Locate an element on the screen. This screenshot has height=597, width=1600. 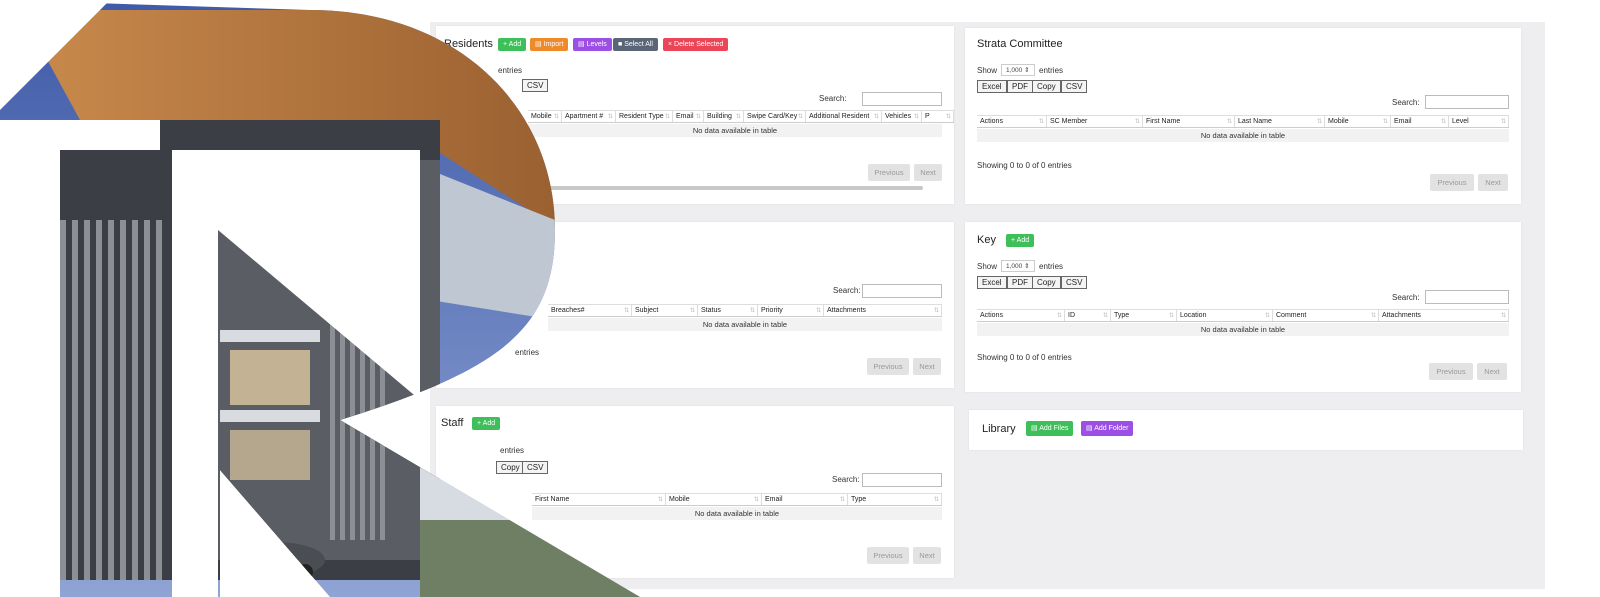
residents-search-label: Search: is located at coordinates (833, 98).